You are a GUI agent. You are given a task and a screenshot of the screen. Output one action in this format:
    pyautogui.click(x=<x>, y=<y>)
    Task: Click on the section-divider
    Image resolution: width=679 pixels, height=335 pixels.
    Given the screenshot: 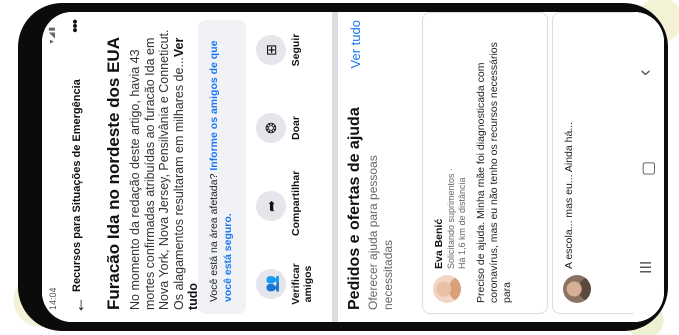 What is the action you would take?
    pyautogui.click(x=335, y=167)
    